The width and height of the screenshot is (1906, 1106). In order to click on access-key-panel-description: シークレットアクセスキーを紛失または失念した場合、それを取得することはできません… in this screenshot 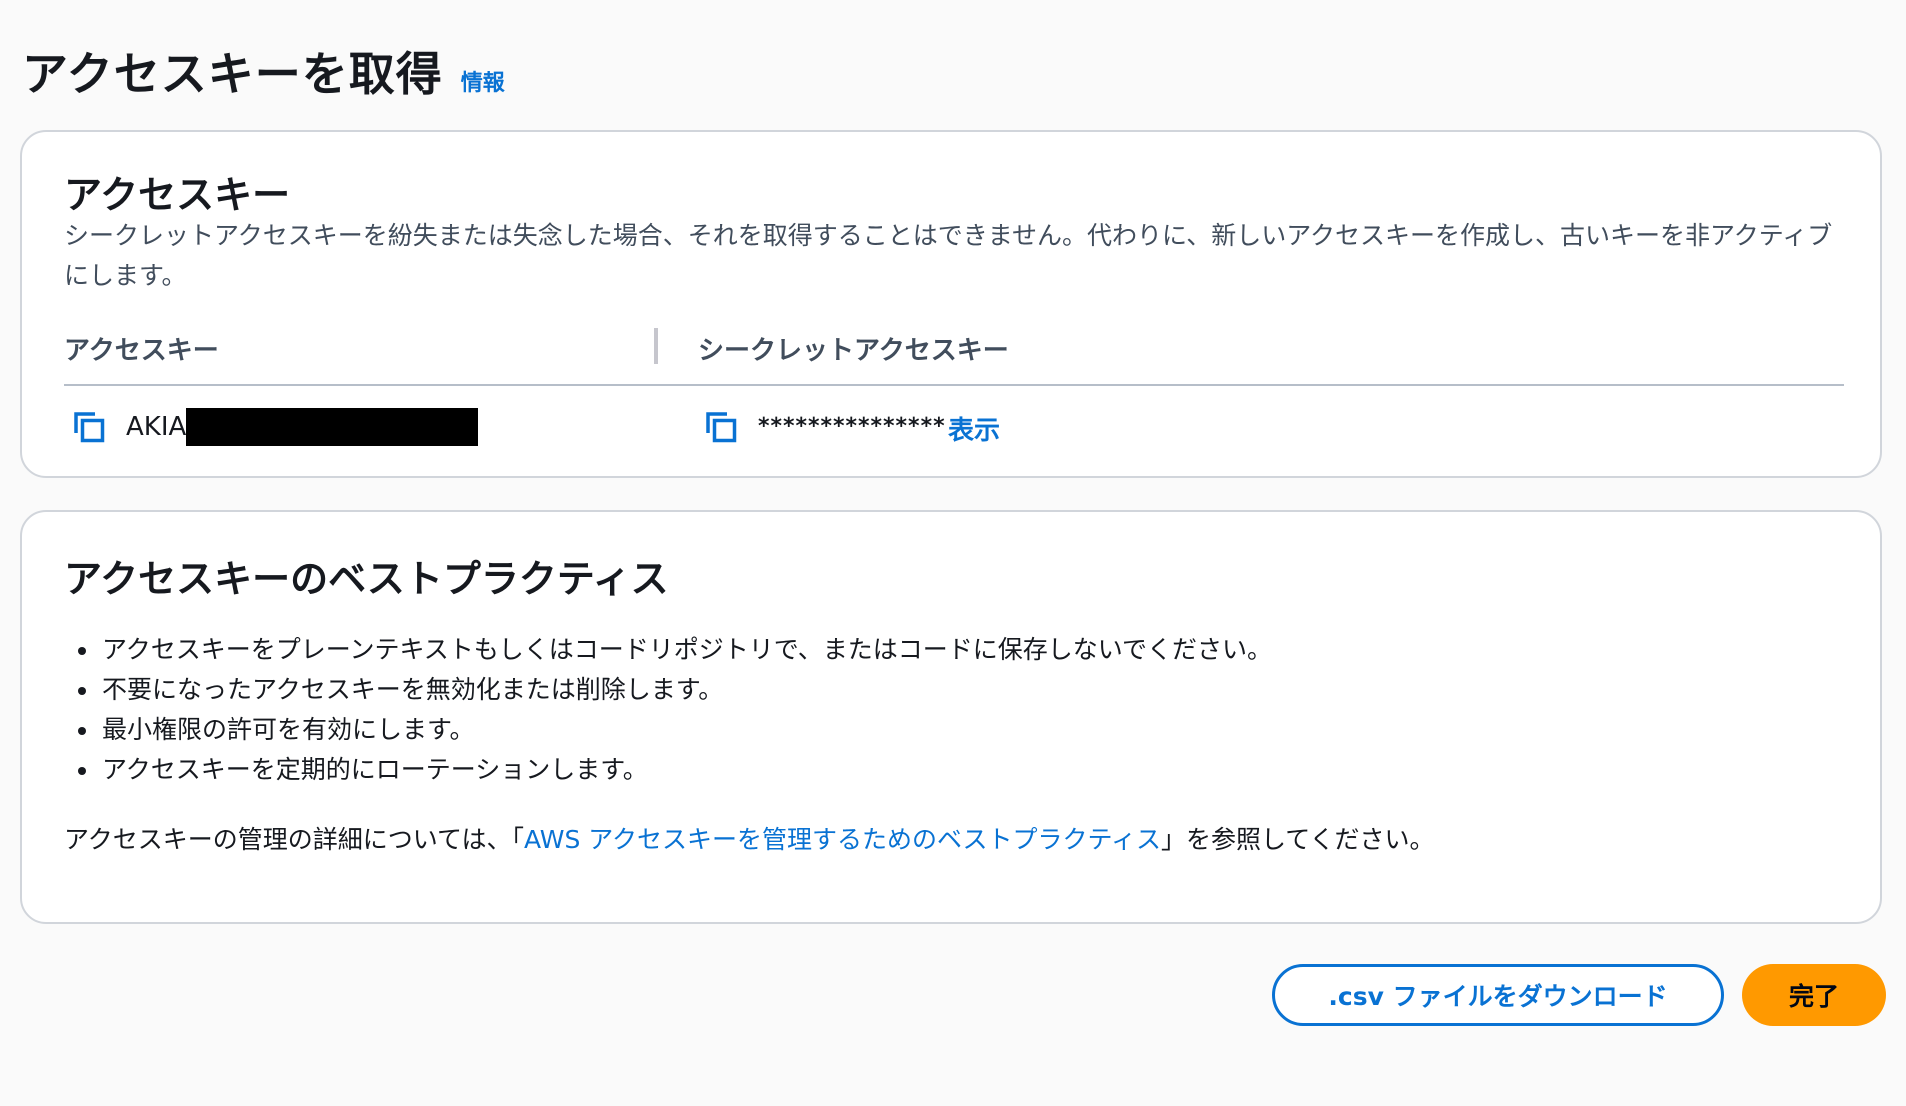, I will do `click(948, 255)`.